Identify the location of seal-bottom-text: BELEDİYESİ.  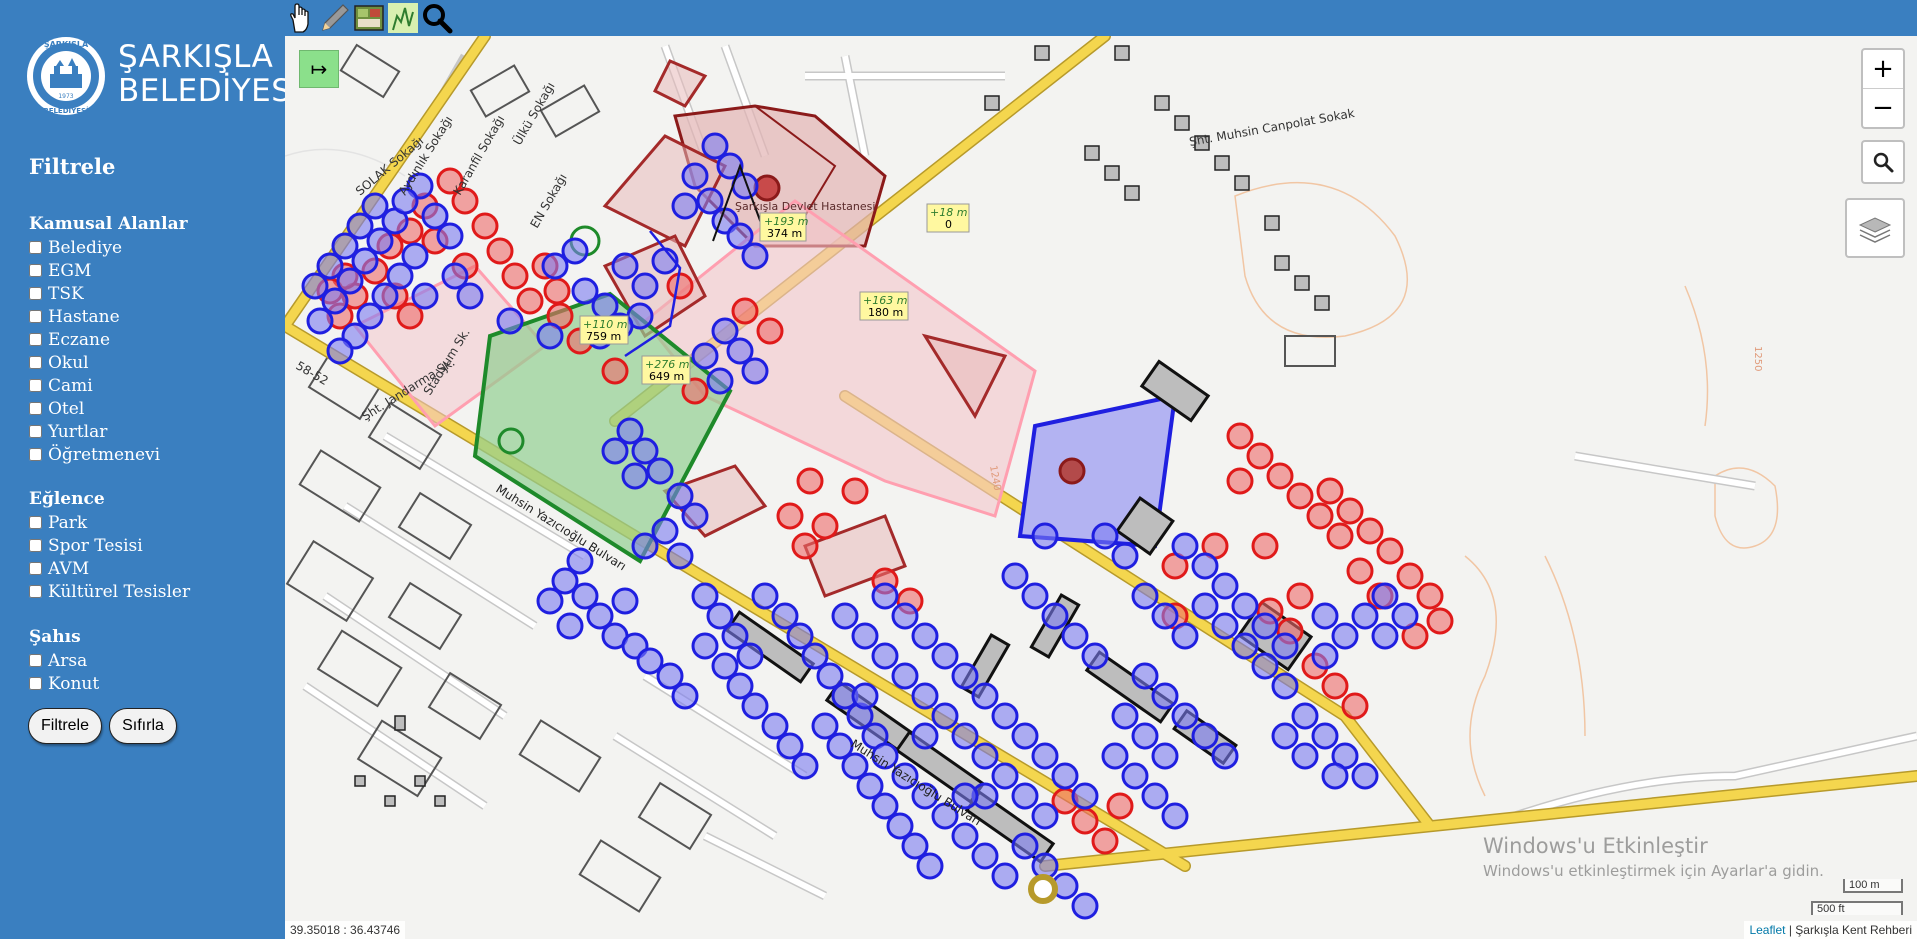
(65, 110).